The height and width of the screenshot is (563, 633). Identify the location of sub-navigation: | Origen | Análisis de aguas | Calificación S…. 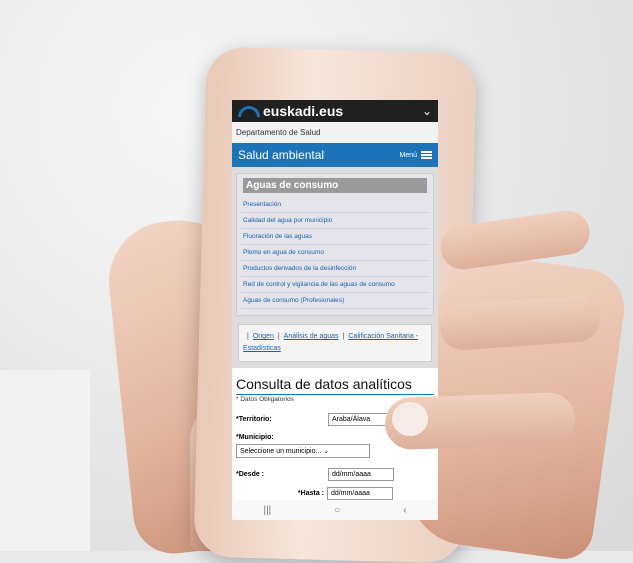
(335, 343).